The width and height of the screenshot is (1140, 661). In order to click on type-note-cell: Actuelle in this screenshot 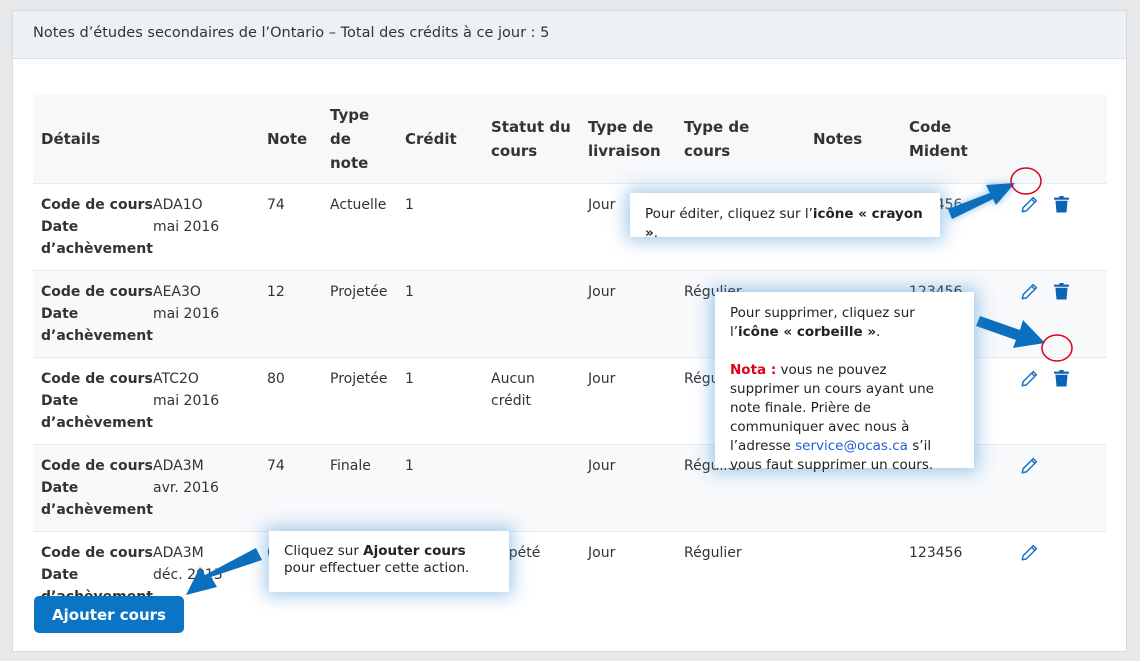, I will do `click(359, 227)`.